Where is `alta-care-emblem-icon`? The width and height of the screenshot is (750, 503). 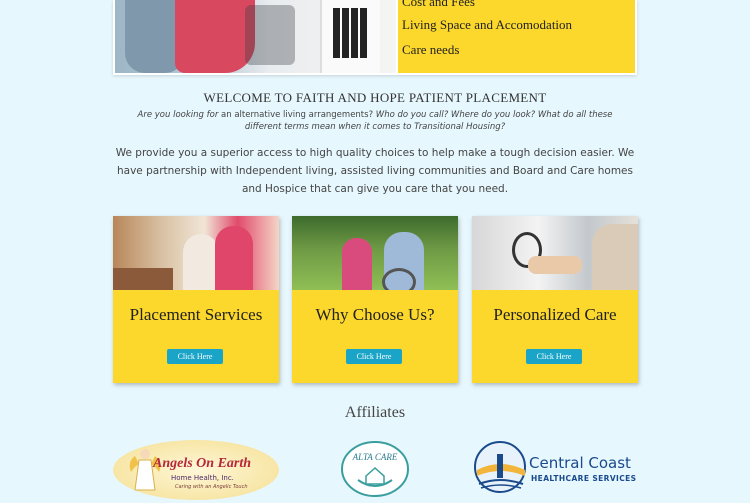
alta-care-emblem-icon is located at coordinates (375, 469).